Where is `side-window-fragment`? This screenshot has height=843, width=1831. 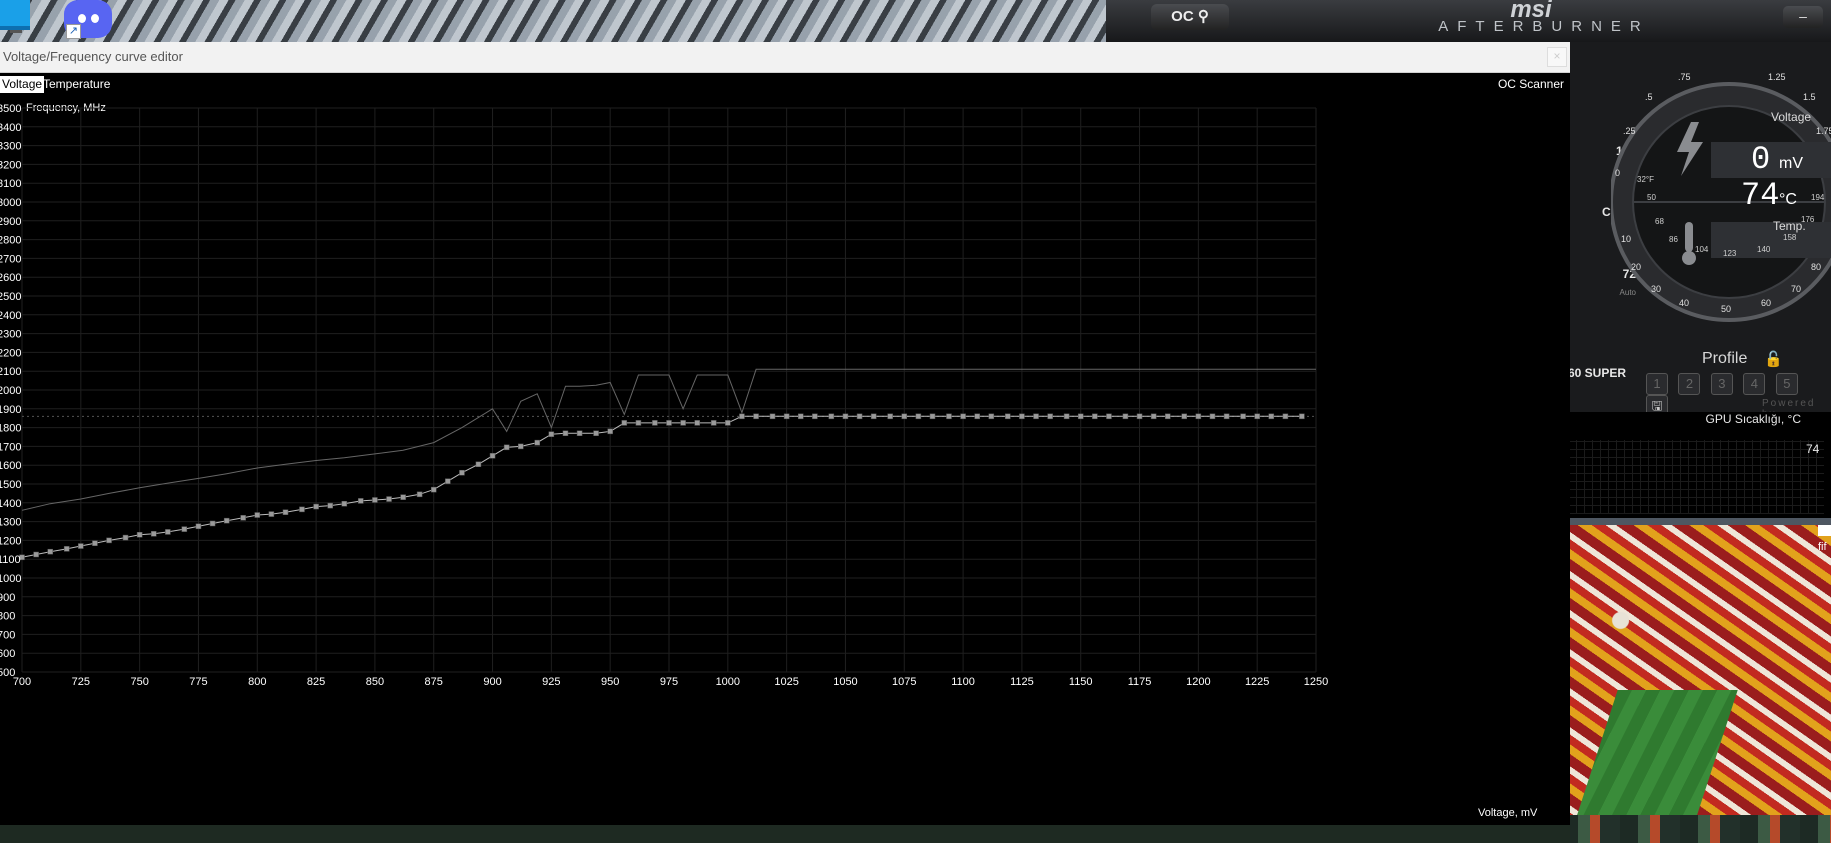 side-window-fragment is located at coordinates (1824, 530).